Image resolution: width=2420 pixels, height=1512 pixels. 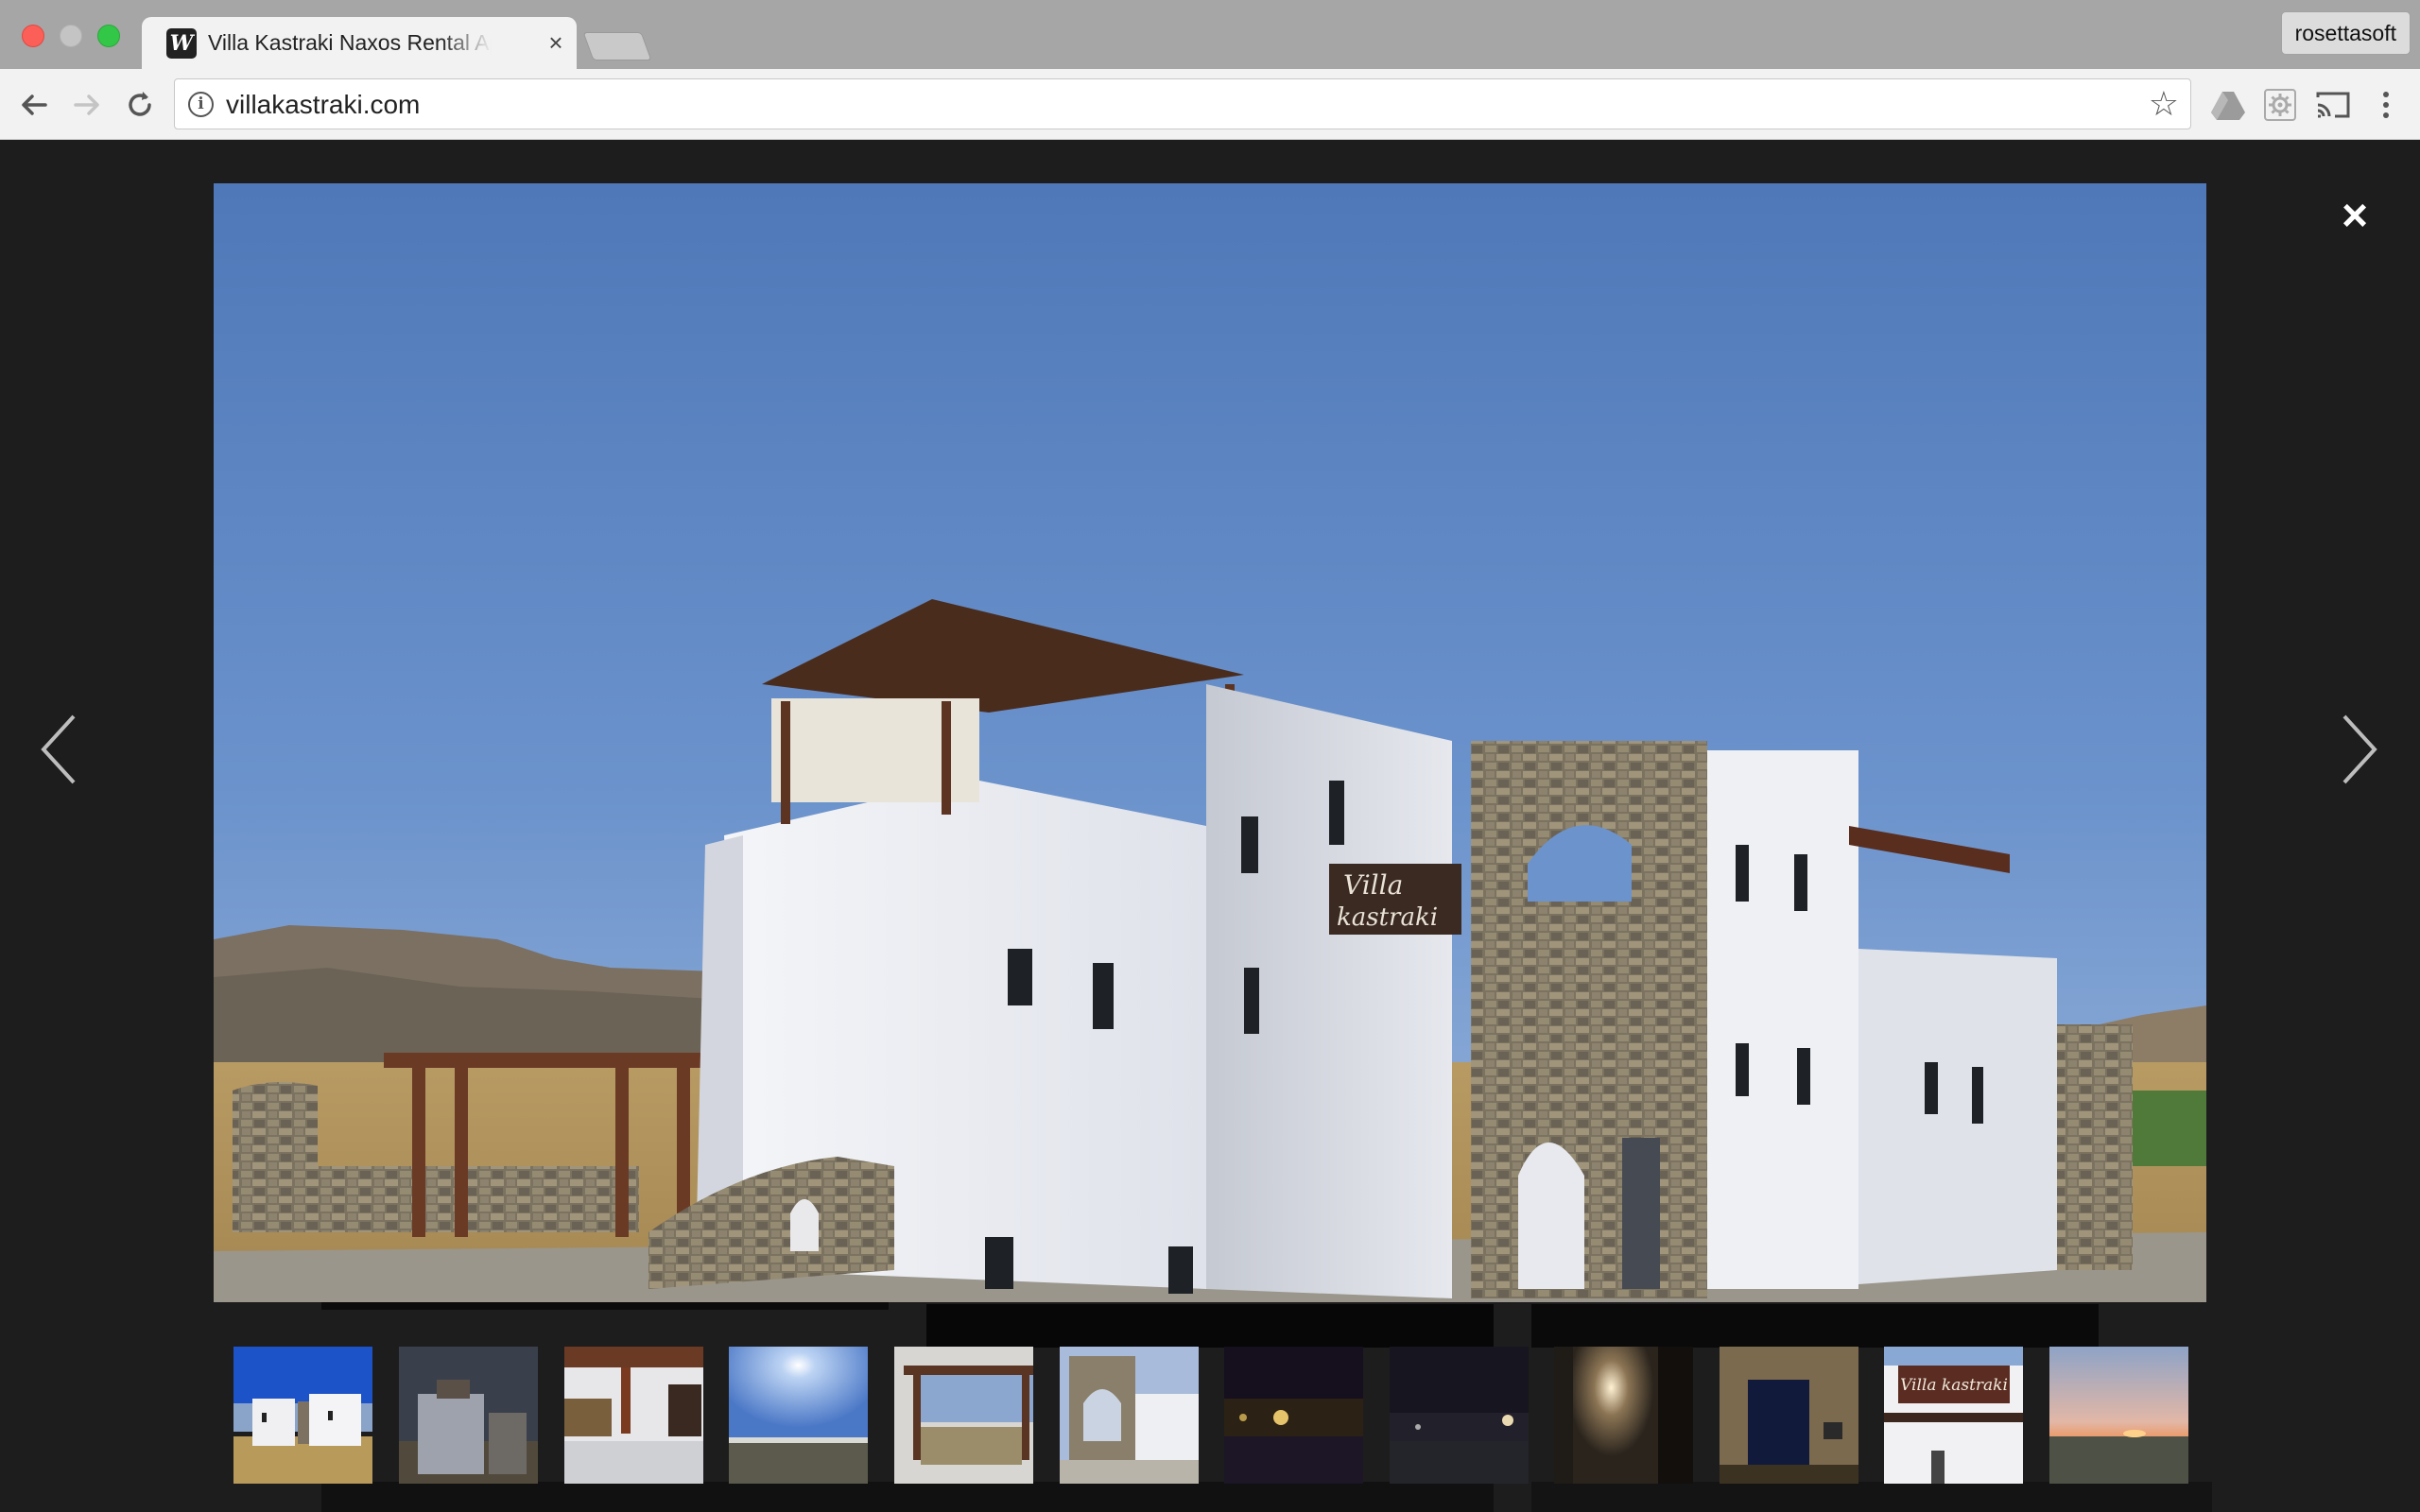 I want to click on profile-button: rosettasoft, so click(x=2345, y=33).